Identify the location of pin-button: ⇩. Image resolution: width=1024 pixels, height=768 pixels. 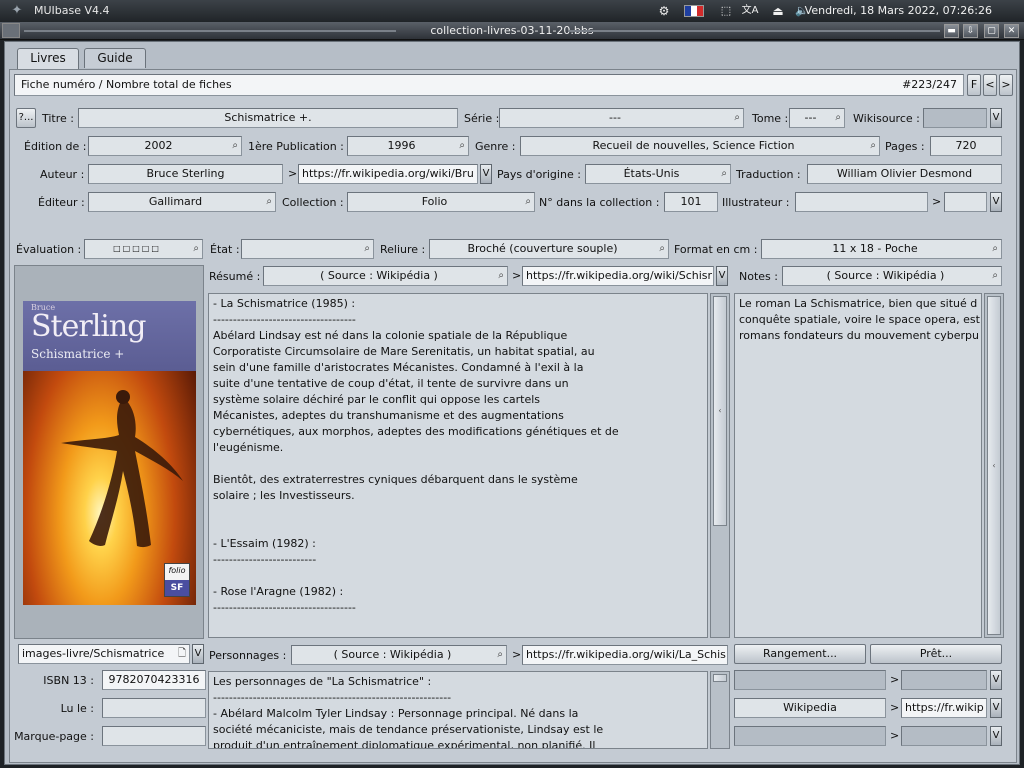
(970, 31).